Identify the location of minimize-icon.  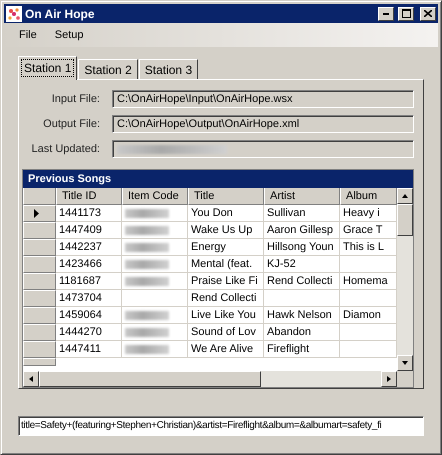
(386, 13).